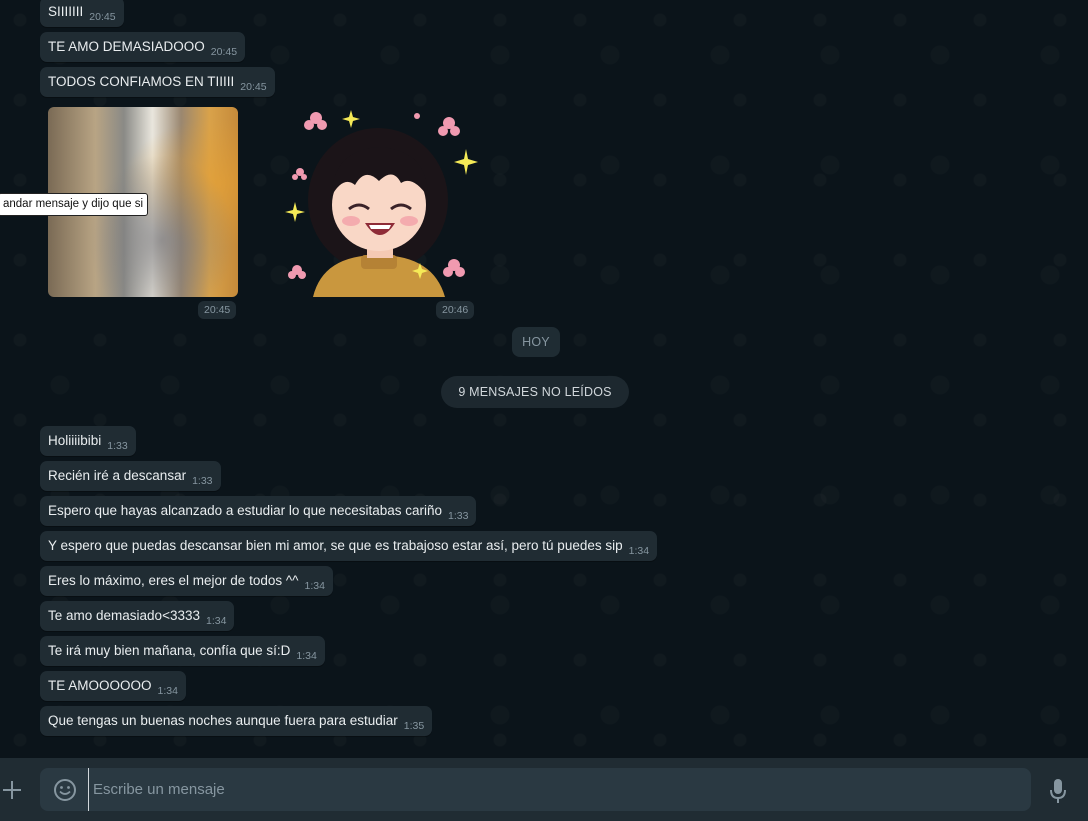 The height and width of the screenshot is (821, 1088). What do you see at coordinates (100, 685) in the screenshot?
I see `message-text: TE AMOOOOOO` at bounding box center [100, 685].